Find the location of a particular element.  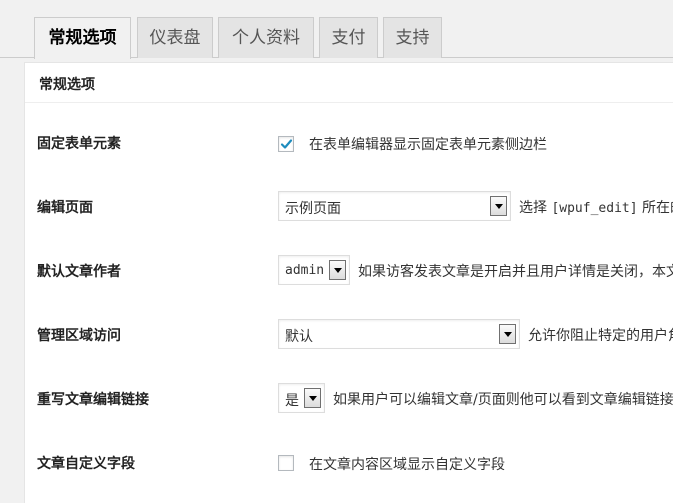

default-author-description: 如果访客发表文章是开启并且用户详情是关闭，本文 is located at coordinates (515, 272).